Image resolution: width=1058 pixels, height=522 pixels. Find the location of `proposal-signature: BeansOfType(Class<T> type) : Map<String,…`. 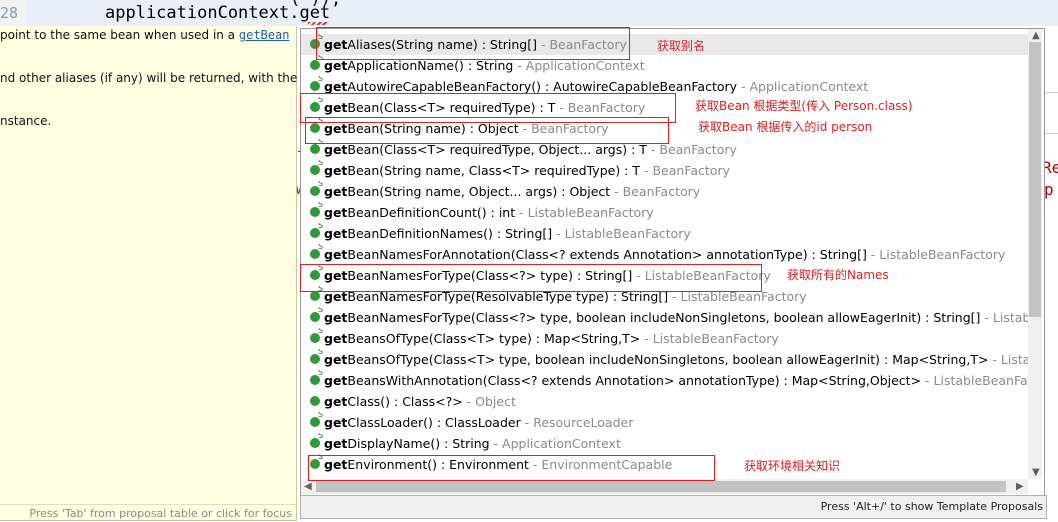

proposal-signature: BeansOfType(Class<T> type) : Map<String,… is located at coordinates (494, 338).